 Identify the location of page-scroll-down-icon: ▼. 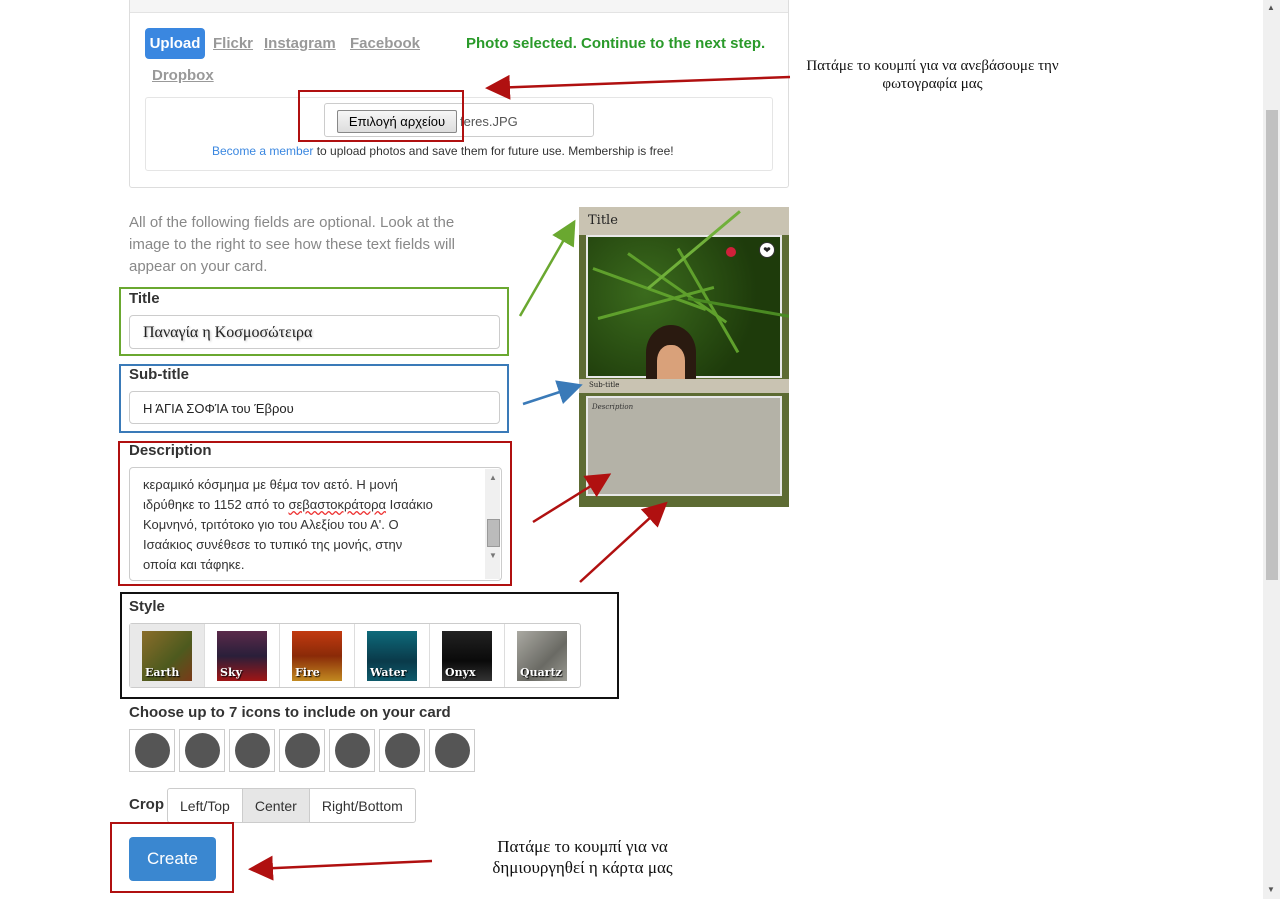
(1271, 889).